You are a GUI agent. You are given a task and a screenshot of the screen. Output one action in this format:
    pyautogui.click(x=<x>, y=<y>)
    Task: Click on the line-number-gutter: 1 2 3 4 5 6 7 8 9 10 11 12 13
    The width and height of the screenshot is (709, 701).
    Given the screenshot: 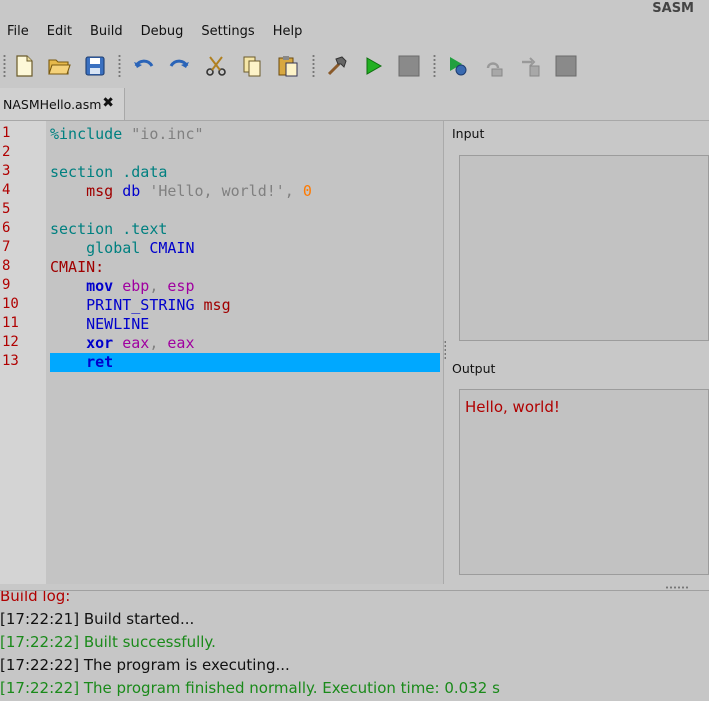 What is the action you would take?
    pyautogui.click(x=23, y=352)
    